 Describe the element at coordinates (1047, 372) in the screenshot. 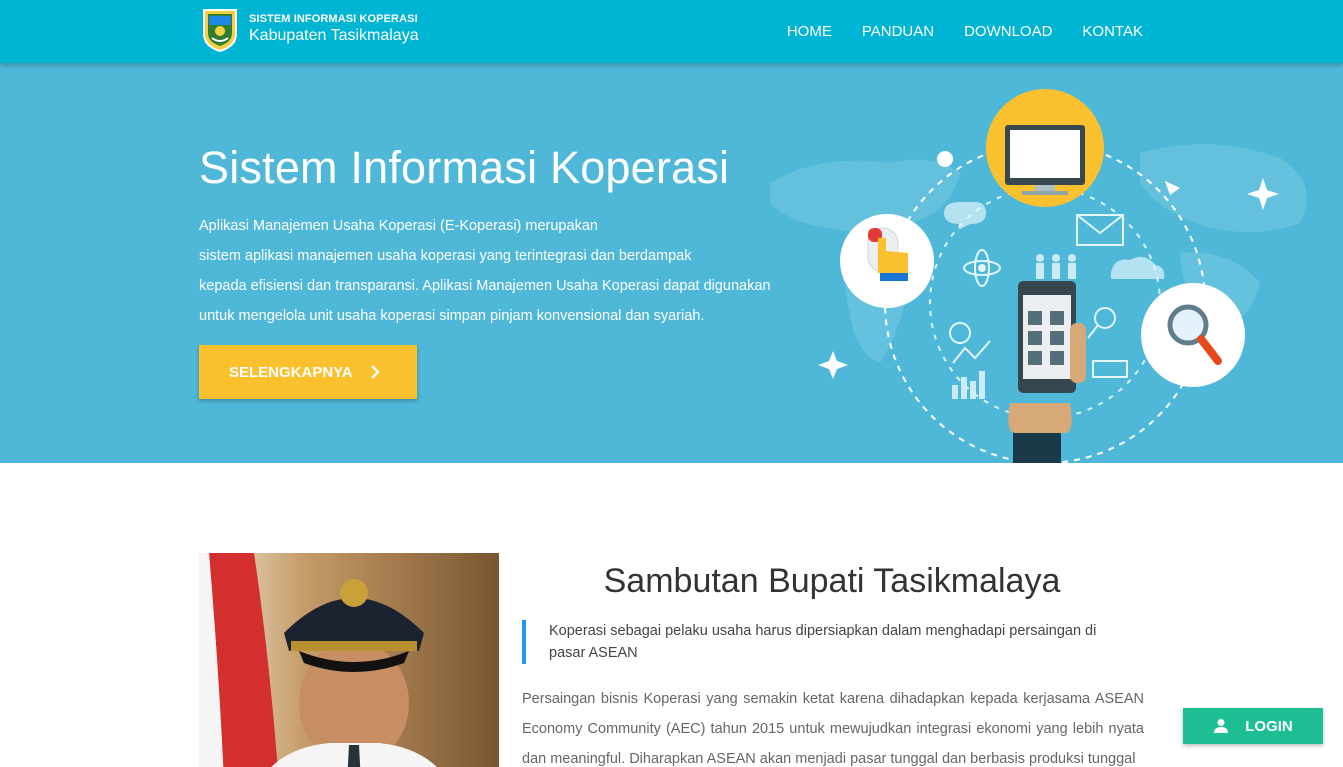

I see `phone-hand-icon` at that location.